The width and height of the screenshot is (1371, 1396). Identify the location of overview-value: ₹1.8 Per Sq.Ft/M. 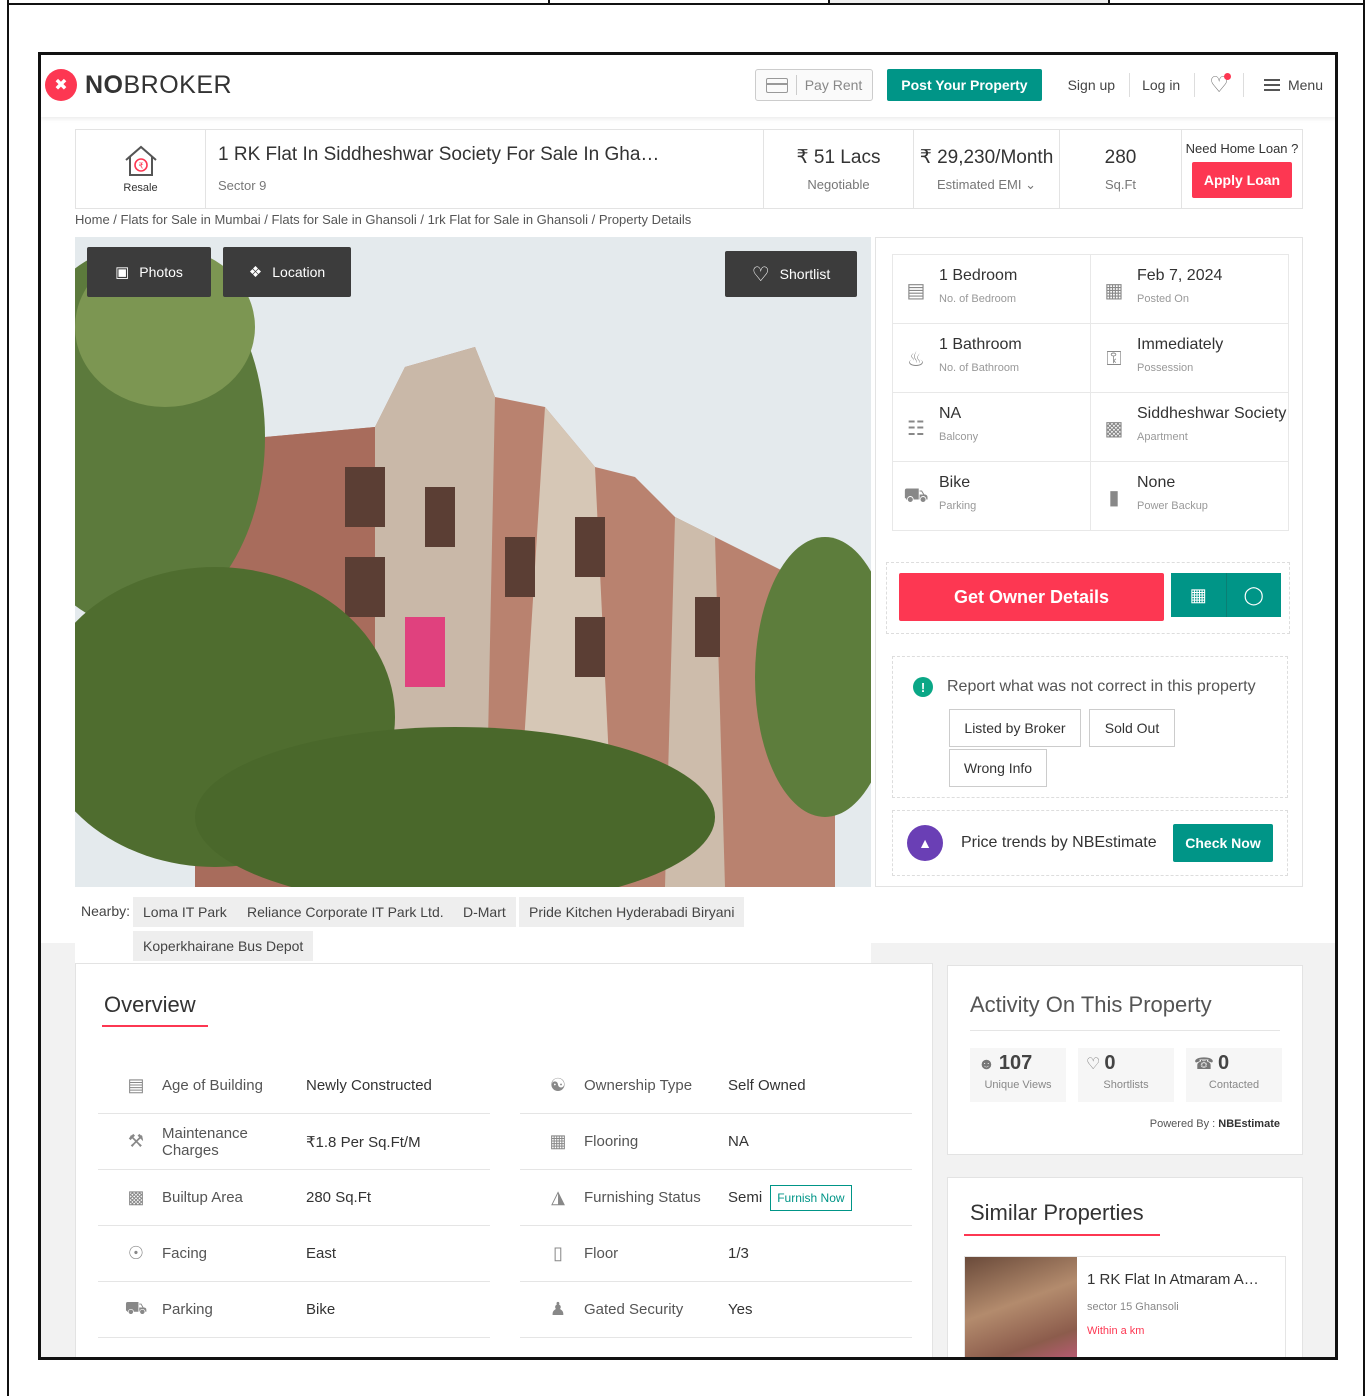
(363, 1142).